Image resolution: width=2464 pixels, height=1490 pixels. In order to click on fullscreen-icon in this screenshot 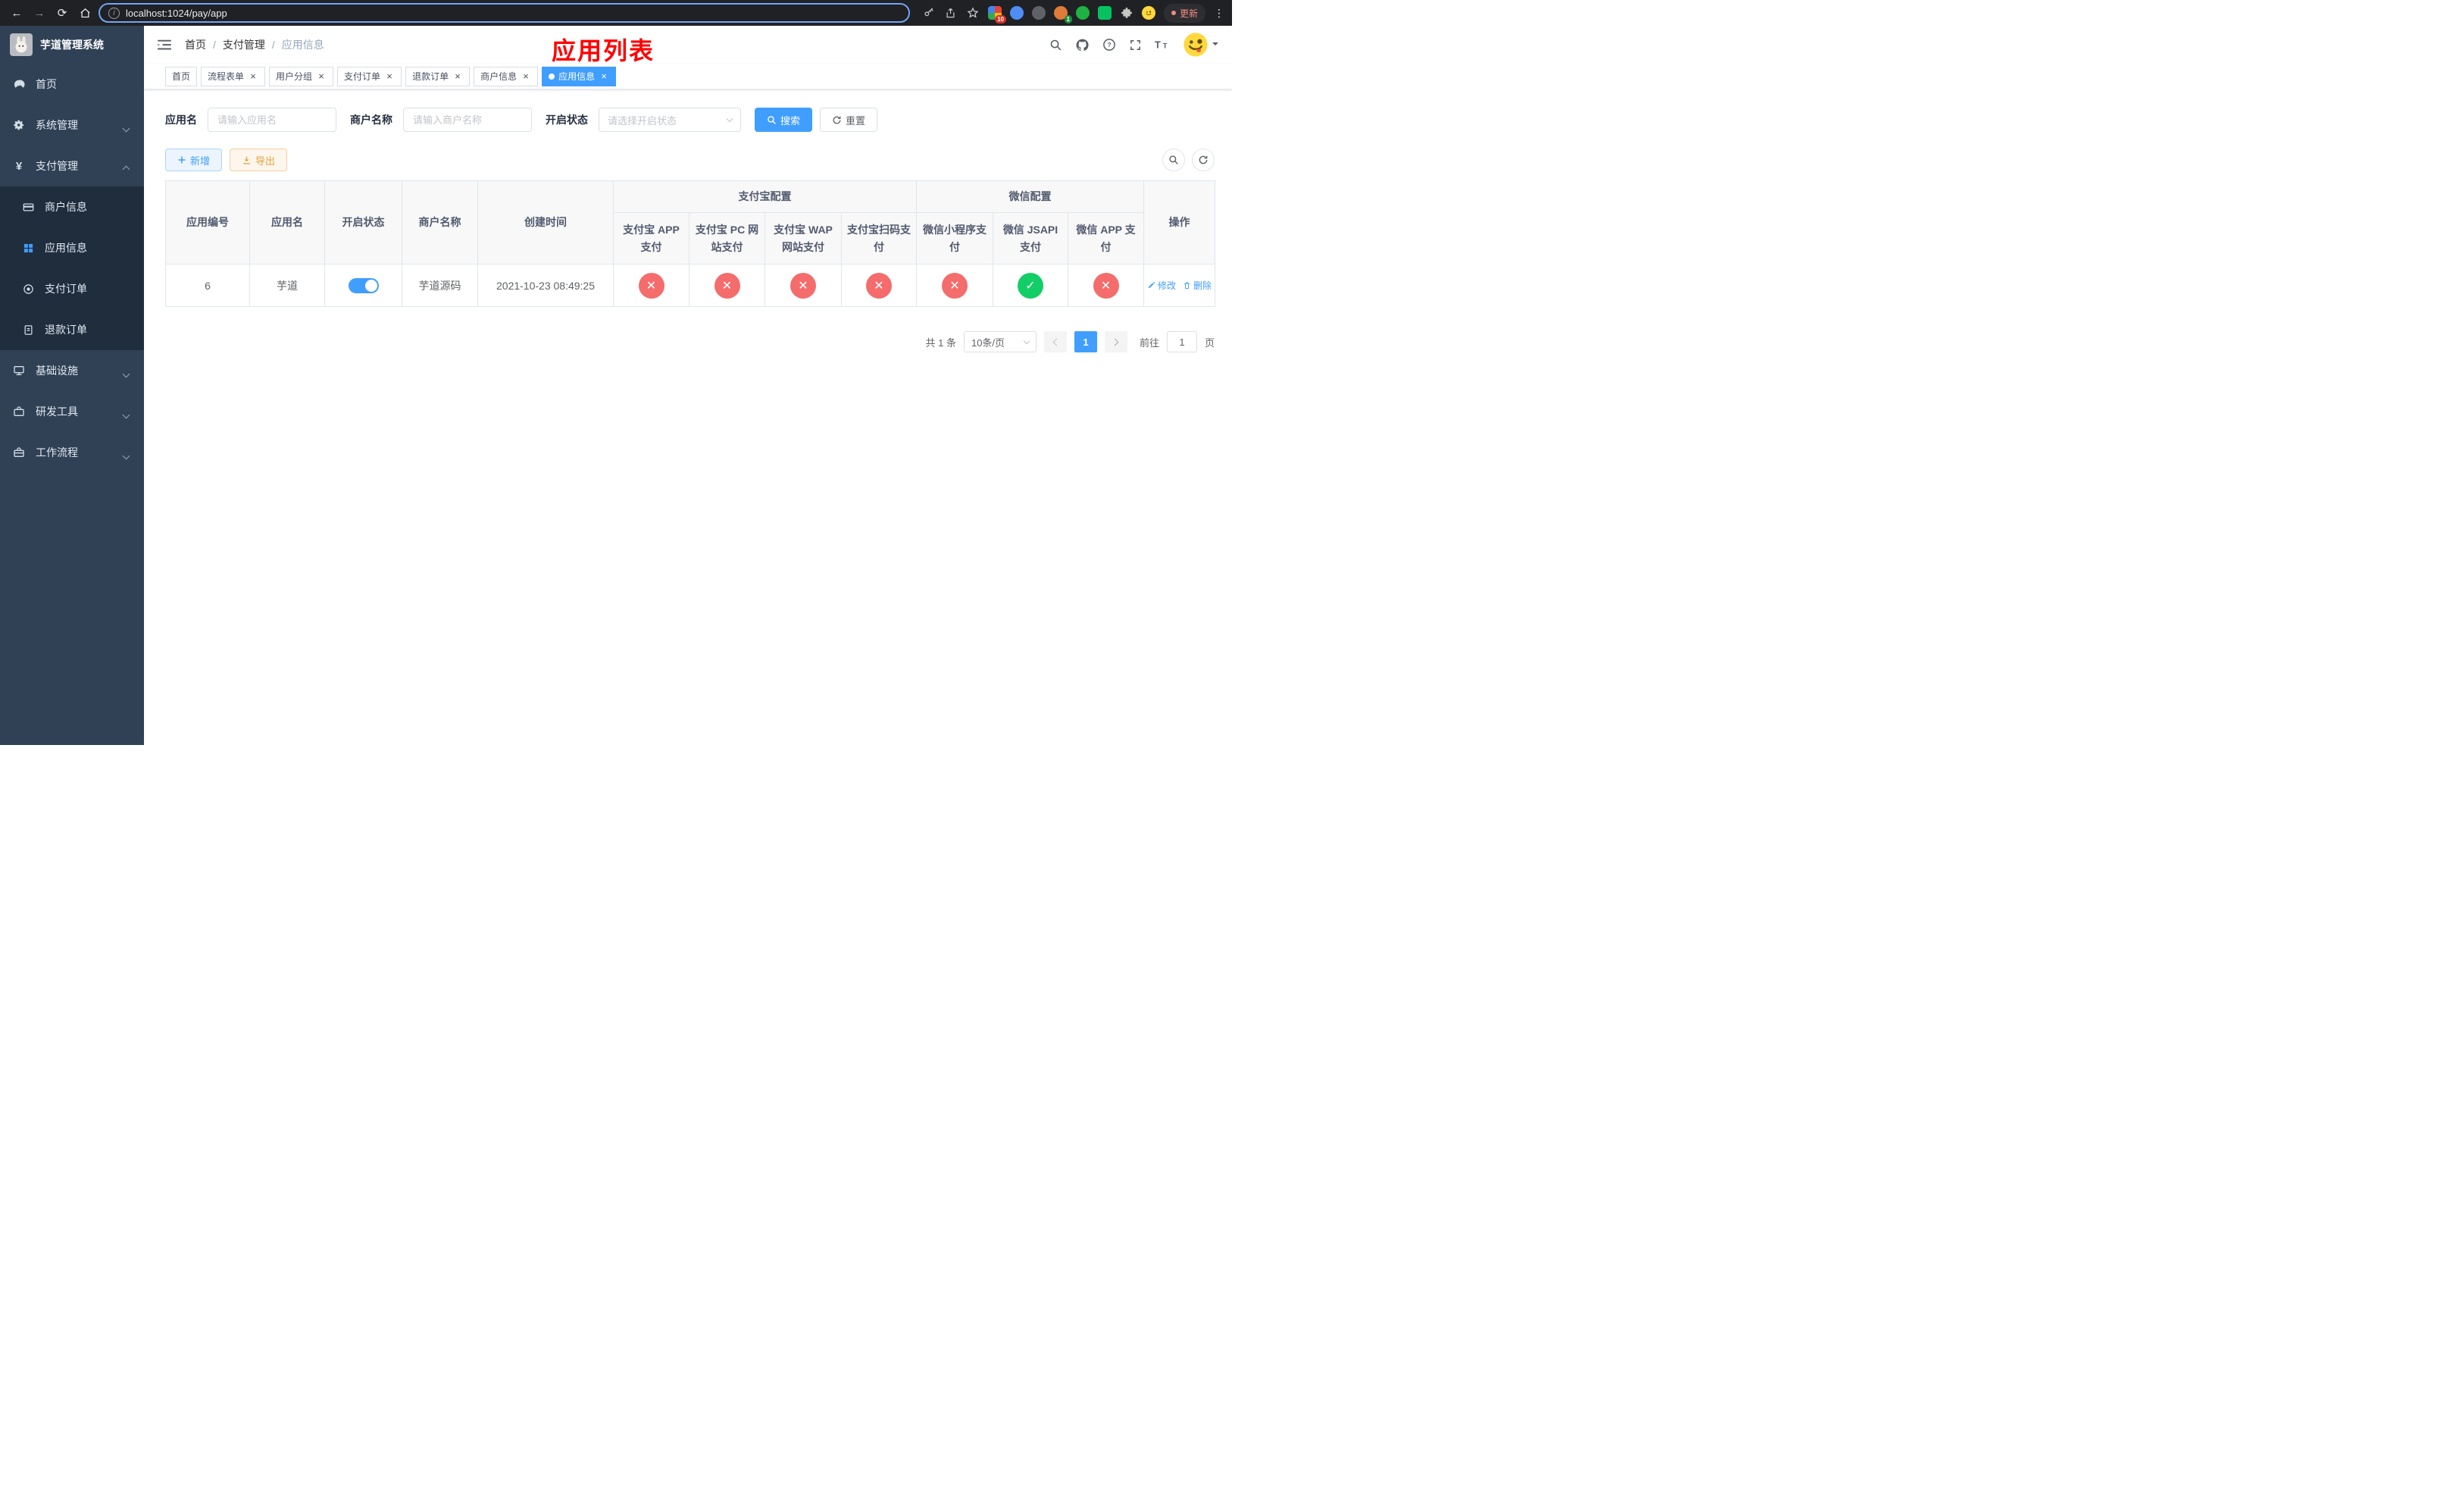, I will do `click(1135, 45)`.